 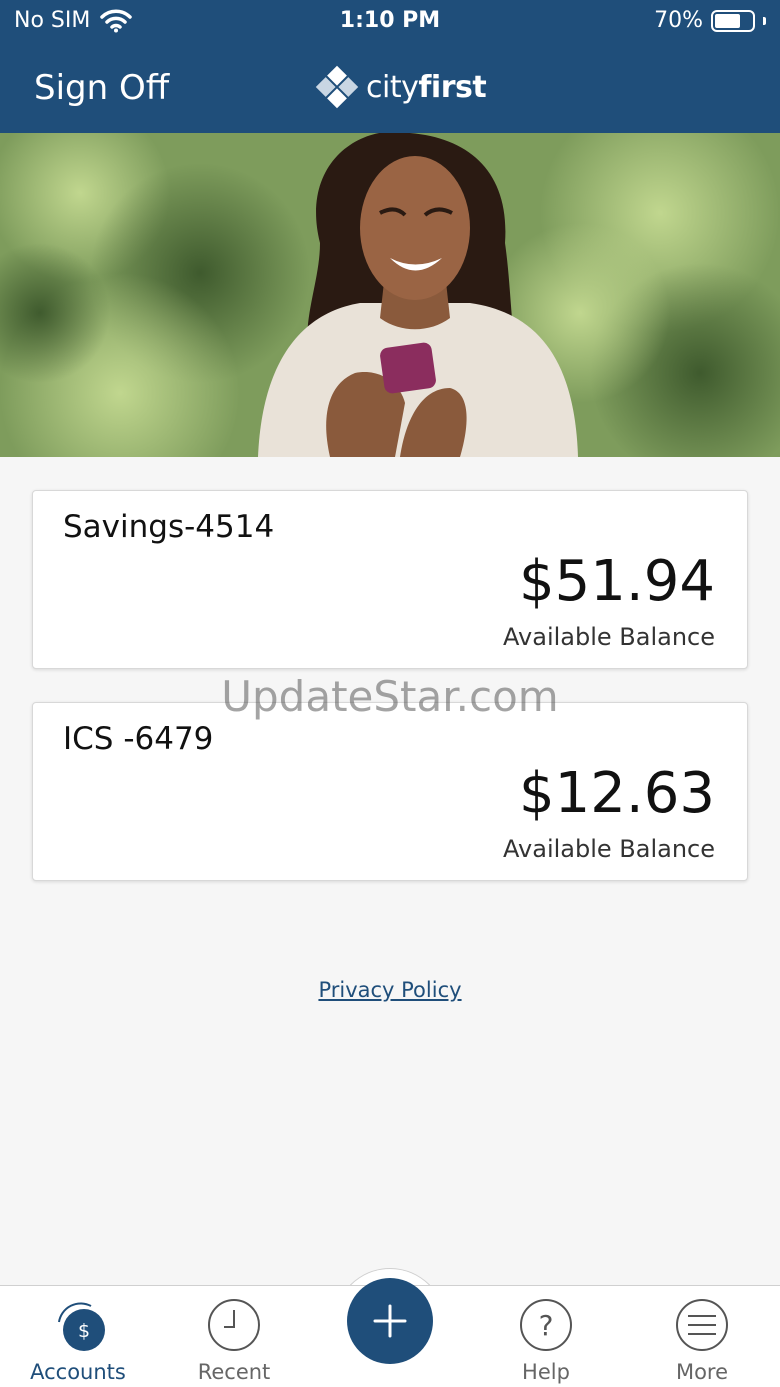 What do you see at coordinates (710, 20) in the screenshot?
I see `battery-info: 70%` at bounding box center [710, 20].